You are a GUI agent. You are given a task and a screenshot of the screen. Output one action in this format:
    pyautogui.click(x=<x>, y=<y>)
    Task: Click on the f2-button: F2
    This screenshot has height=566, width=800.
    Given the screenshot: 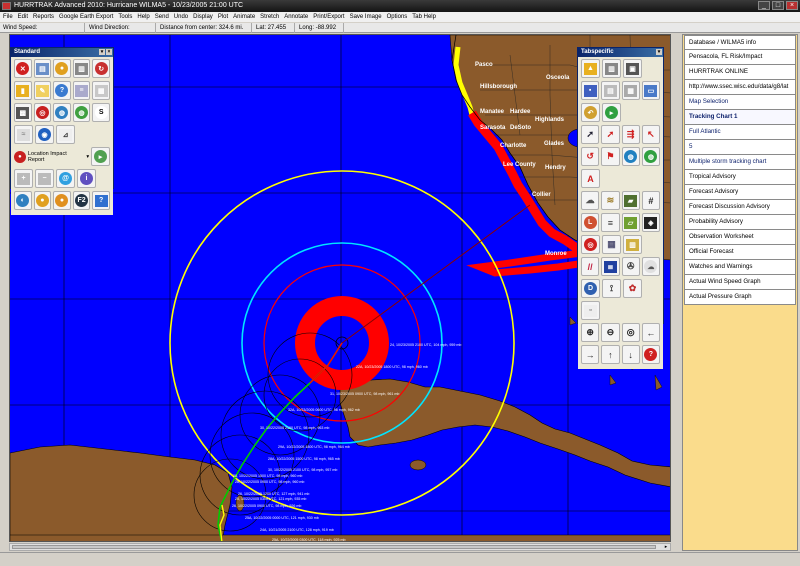 What is the action you would take?
    pyautogui.click(x=81, y=200)
    